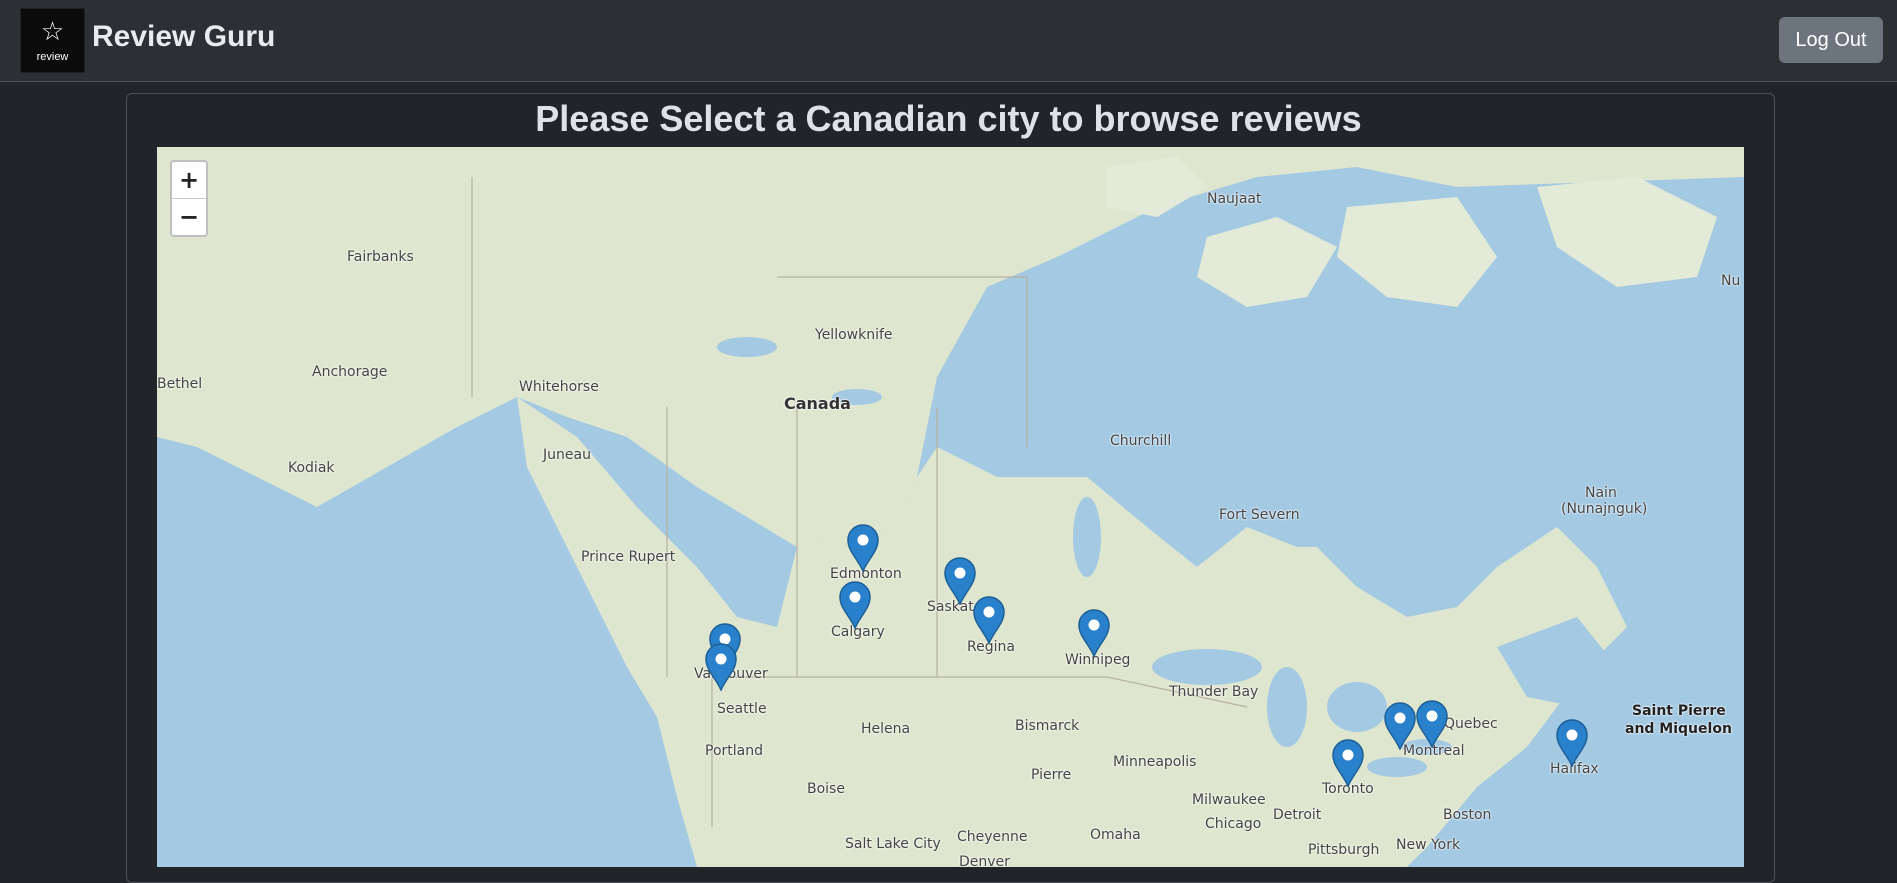  What do you see at coordinates (1259, 515) in the screenshot?
I see `map-label: Fort Severn` at bounding box center [1259, 515].